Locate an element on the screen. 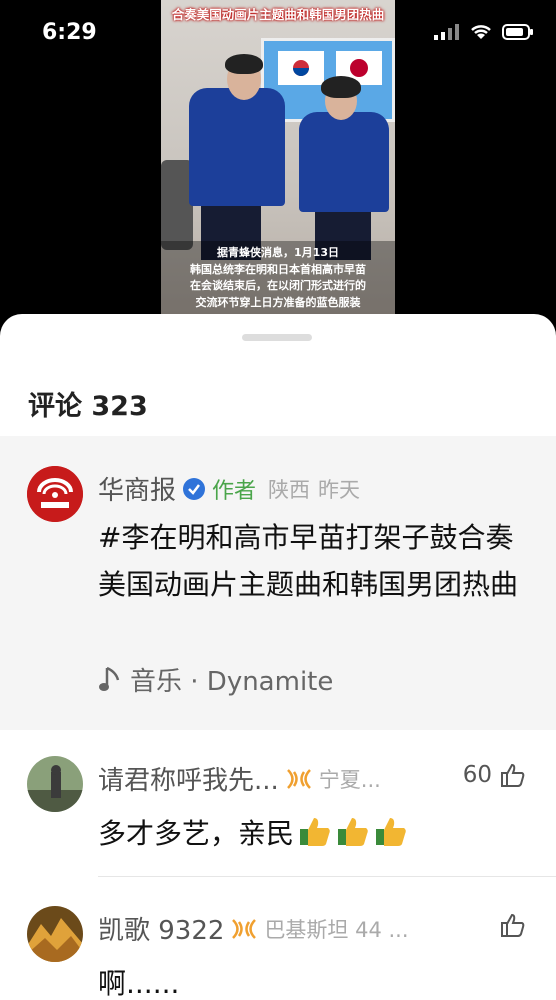 This screenshot has width=556, height=1000. korea-flag-icon is located at coordinates (301, 68).